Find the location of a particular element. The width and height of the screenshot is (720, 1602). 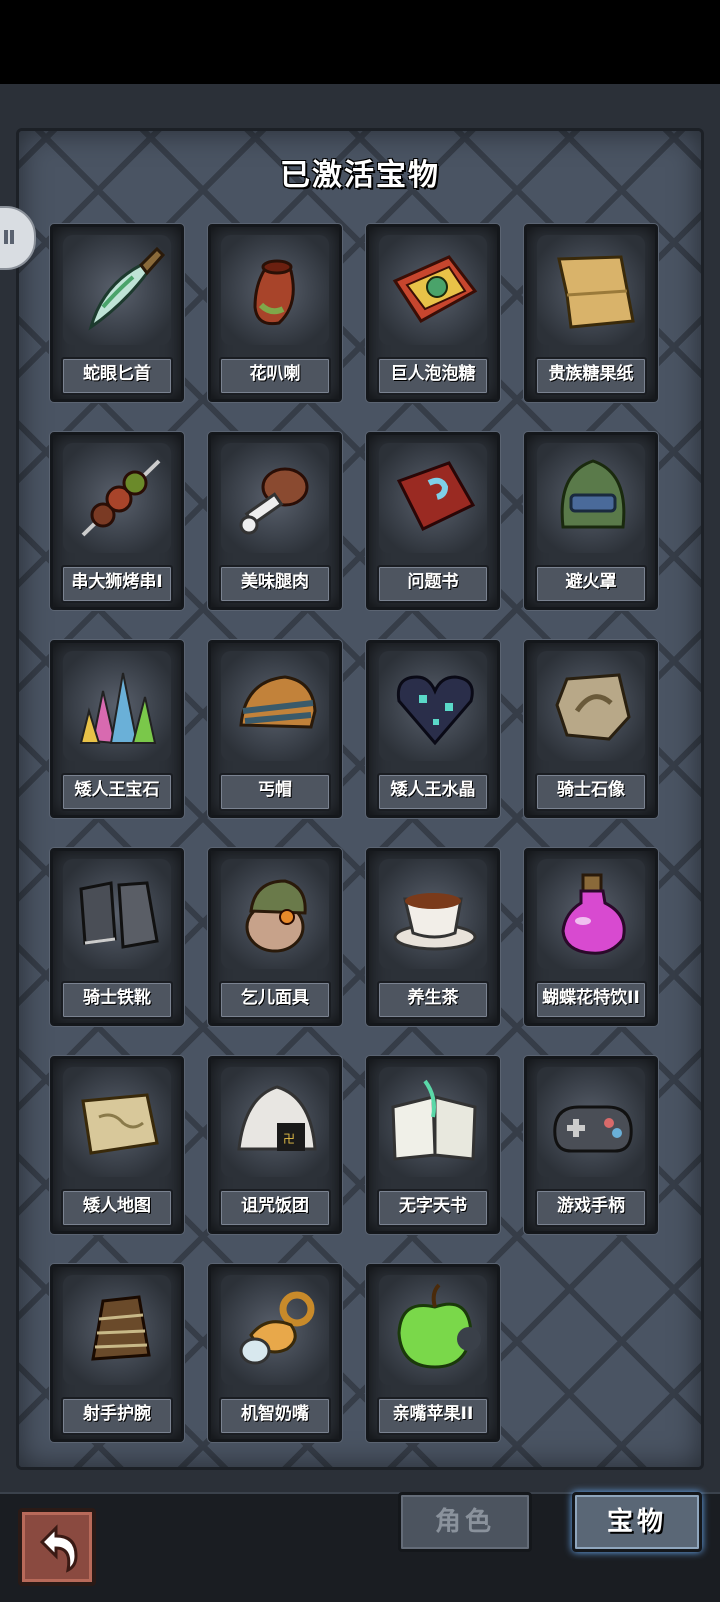

pitcher-plant-icon is located at coordinates (274, 292).